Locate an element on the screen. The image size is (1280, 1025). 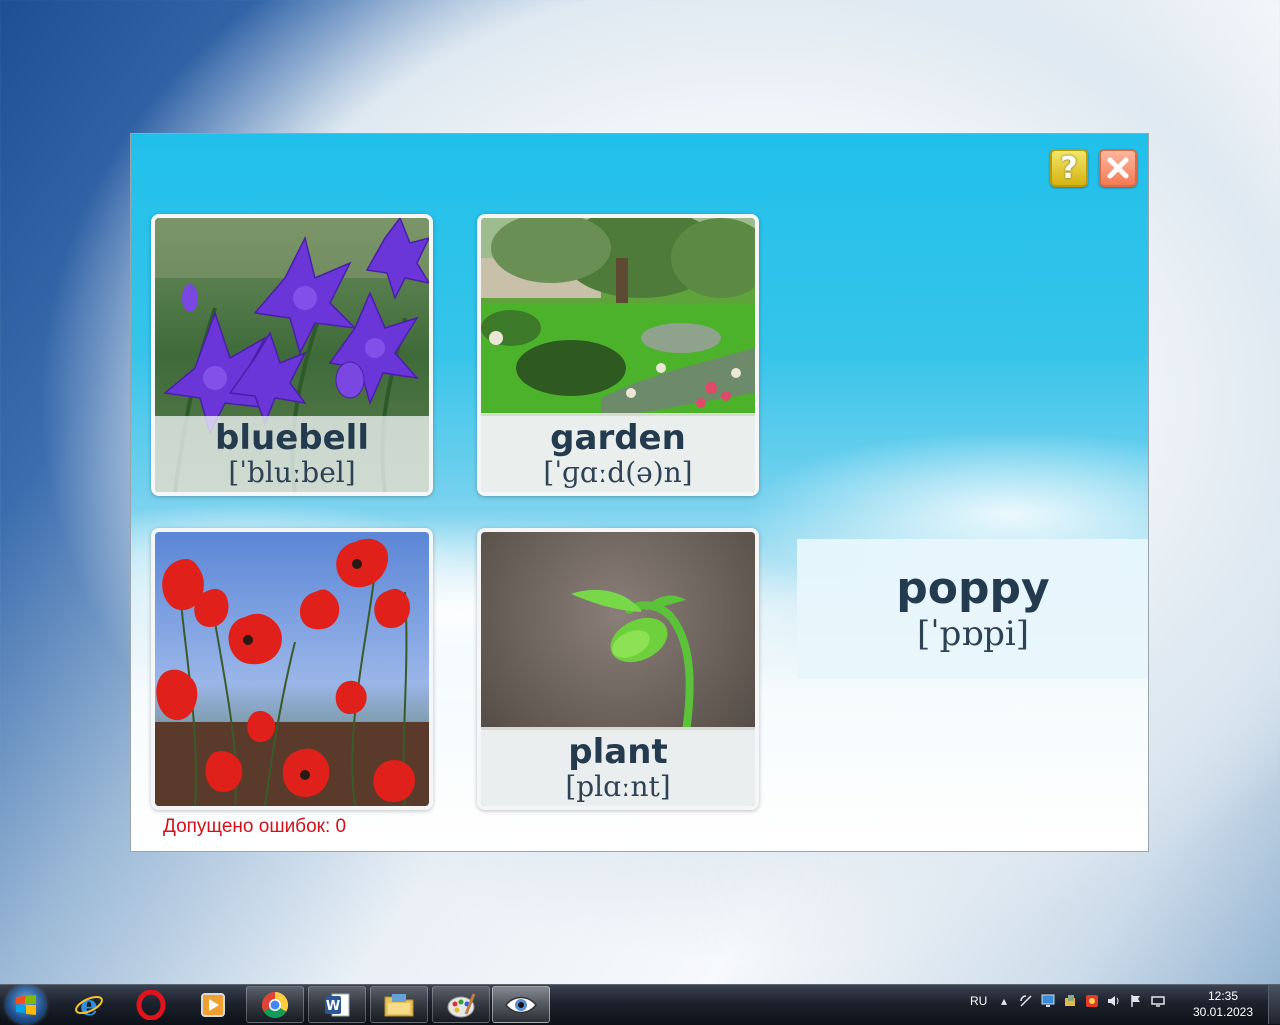
clock-date: 30.01.2023 is located at coordinates (1223, 1012).